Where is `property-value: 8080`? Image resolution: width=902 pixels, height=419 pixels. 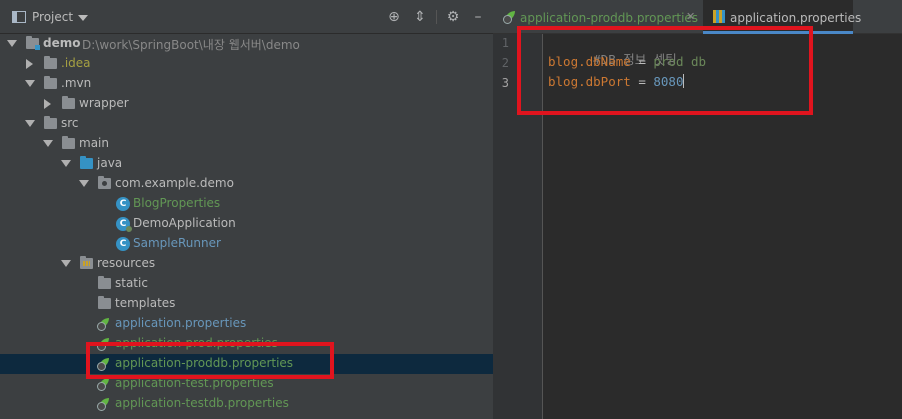 property-value: 8080 is located at coordinates (668, 81).